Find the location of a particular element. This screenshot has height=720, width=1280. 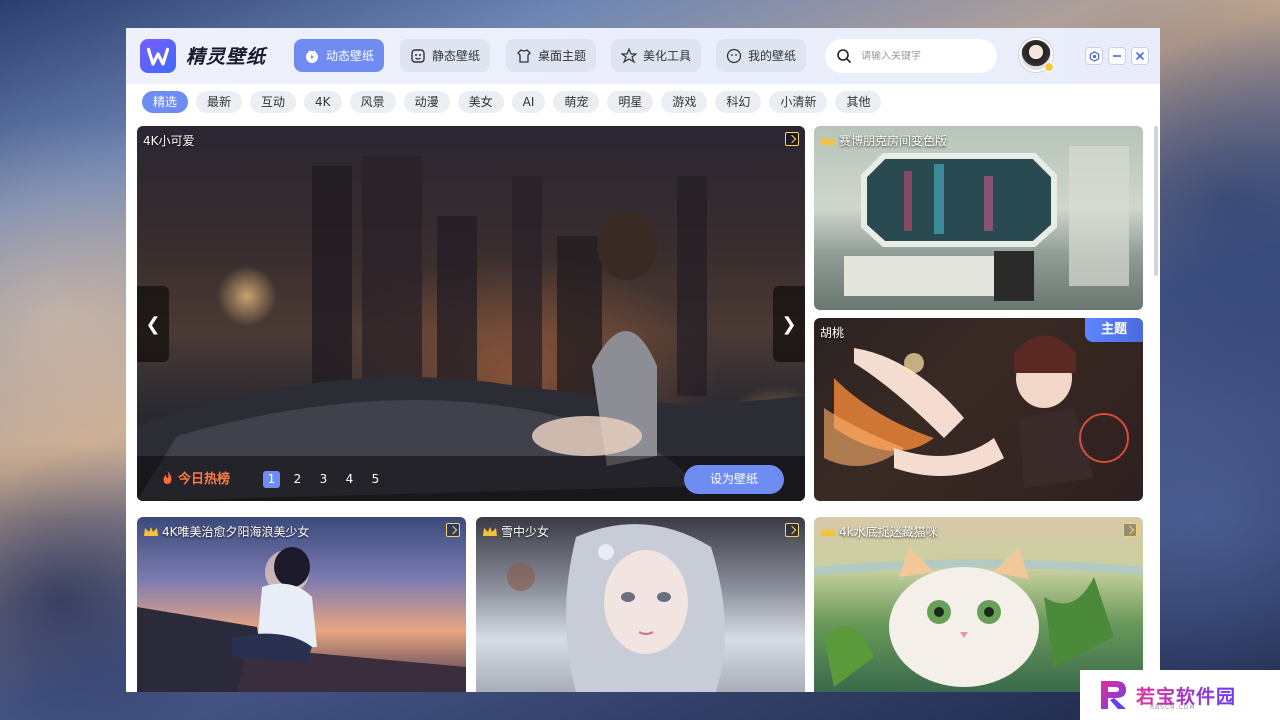

nav-live-wallpaper: 动态壁纸 is located at coordinates (339, 55).